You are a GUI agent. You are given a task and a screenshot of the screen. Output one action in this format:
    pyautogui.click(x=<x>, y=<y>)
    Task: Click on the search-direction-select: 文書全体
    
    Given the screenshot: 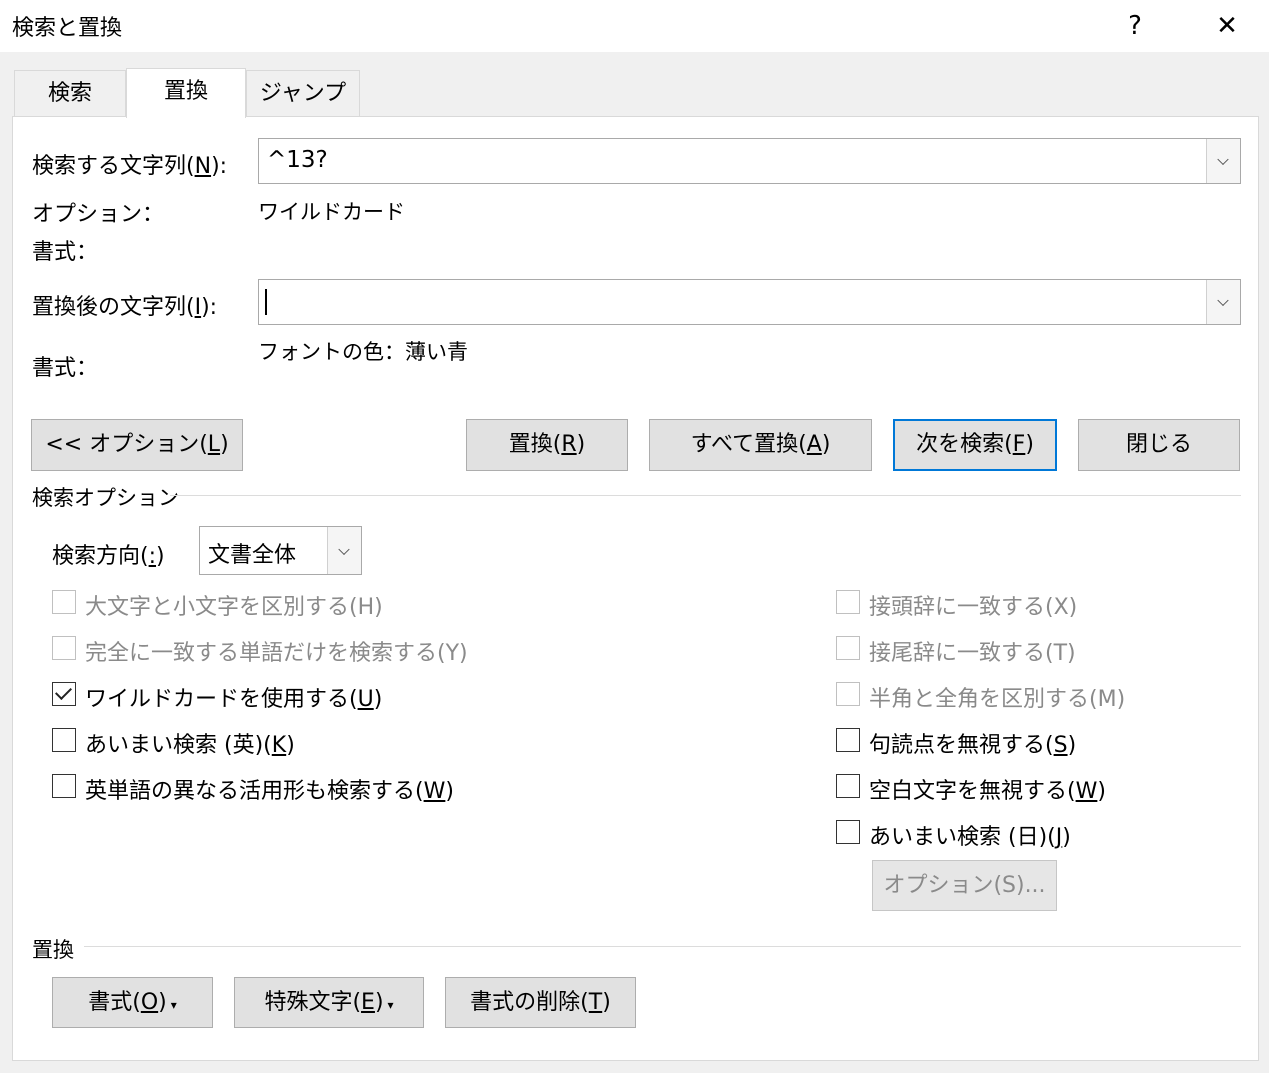 What is the action you would take?
    pyautogui.click(x=280, y=550)
    